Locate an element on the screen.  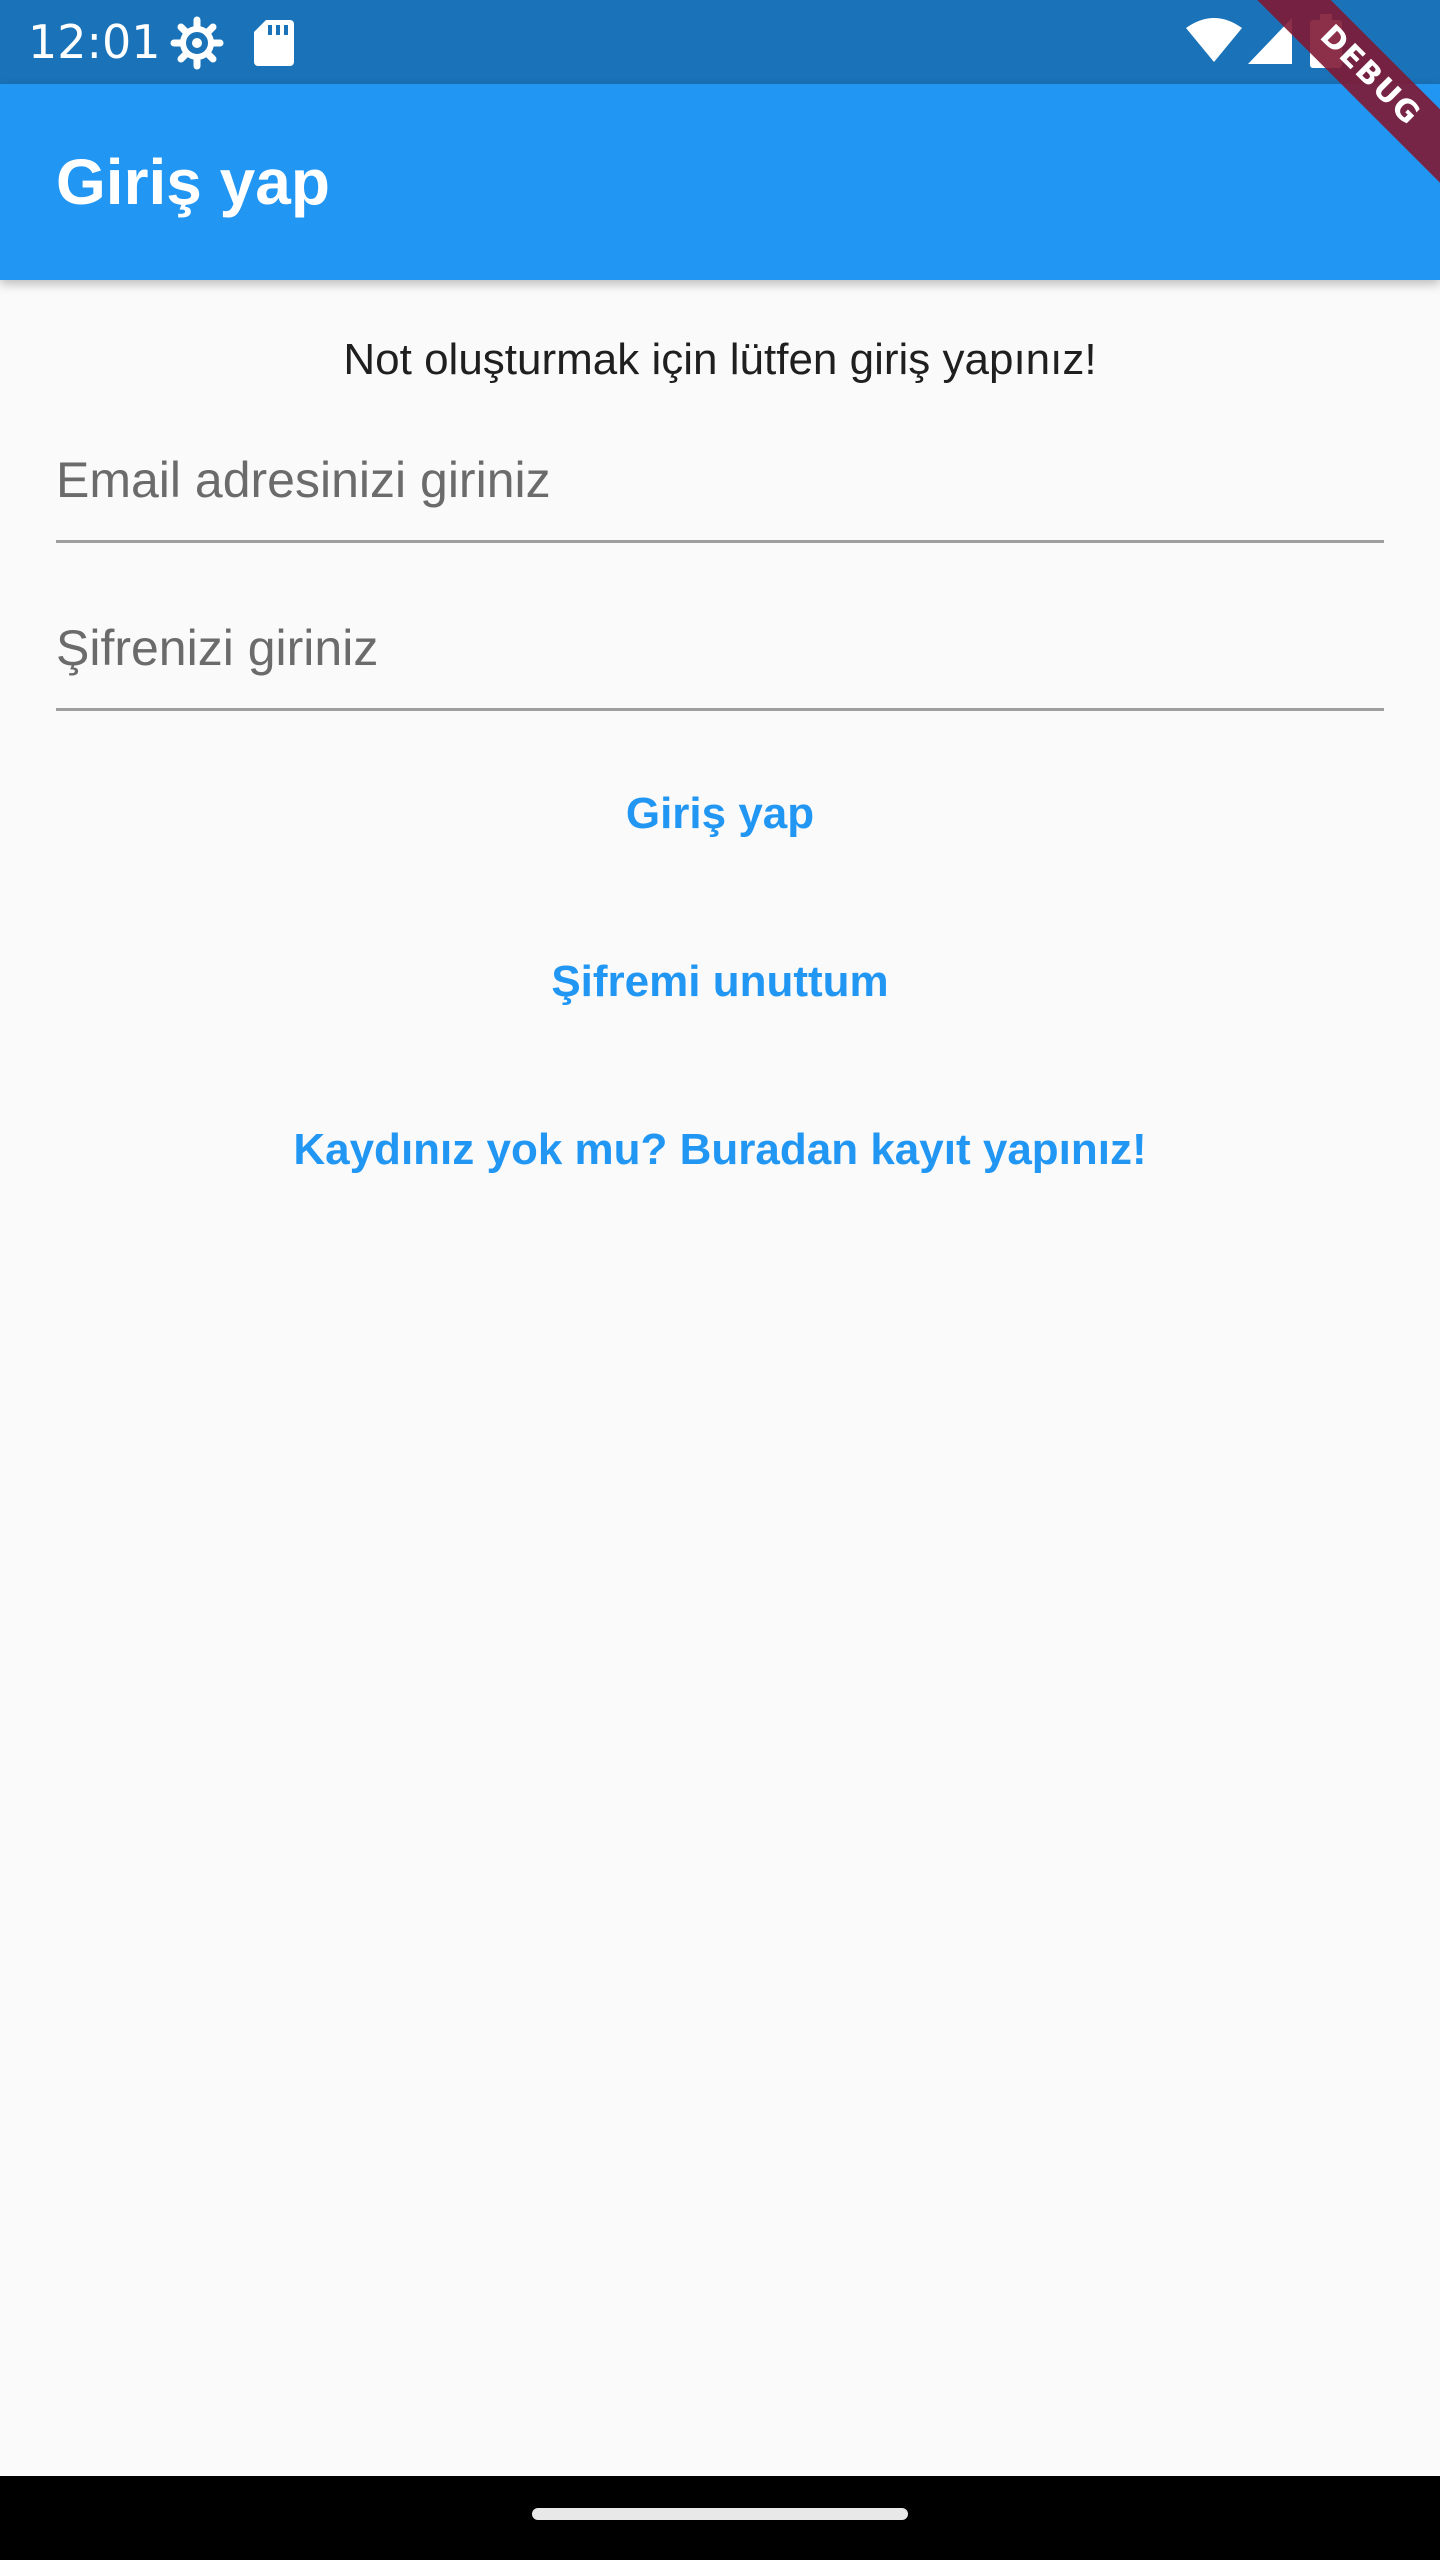
password-field is located at coordinates (720, 649).